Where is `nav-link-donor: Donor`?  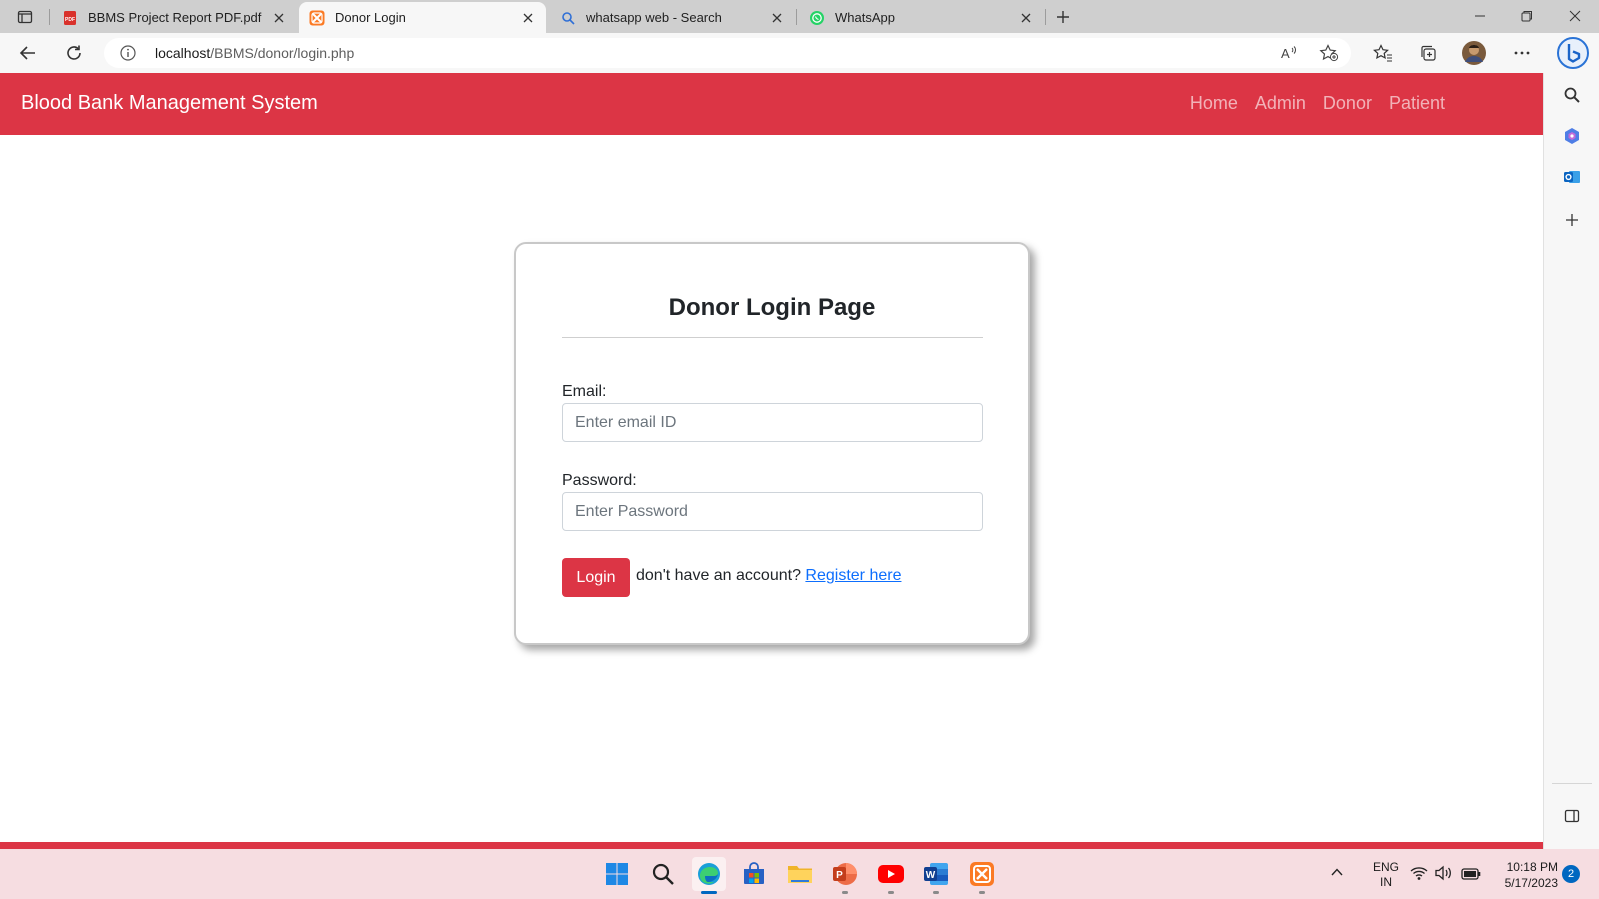
nav-link-donor: Donor is located at coordinates (1347, 103).